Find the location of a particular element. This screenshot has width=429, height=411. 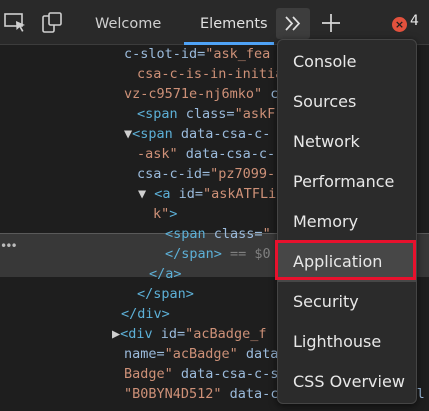

code-token: csa-c-is-in-initial is located at coordinates (214, 74).